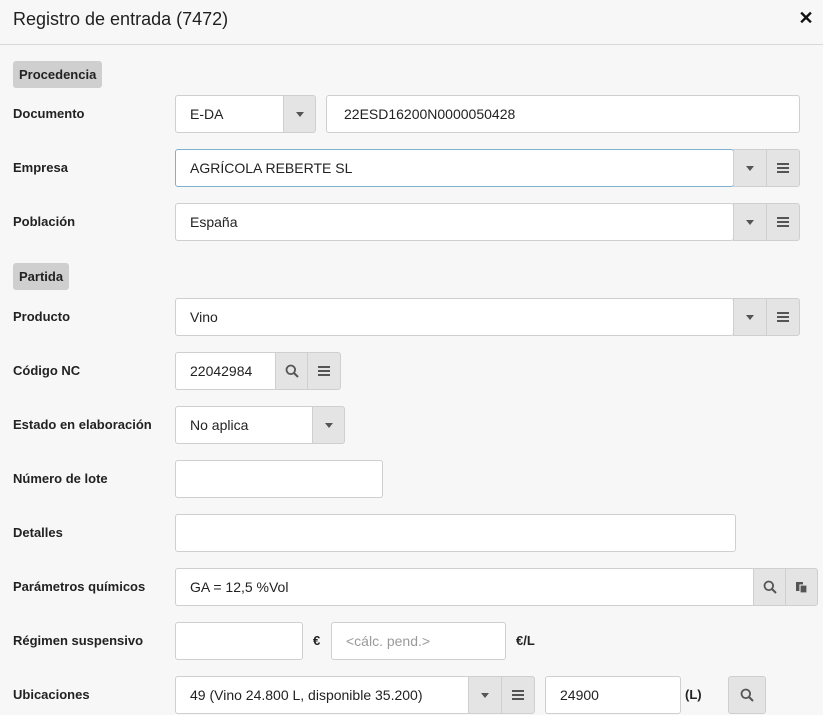 The image size is (823, 715). I want to click on producto-list-button, so click(783, 317).